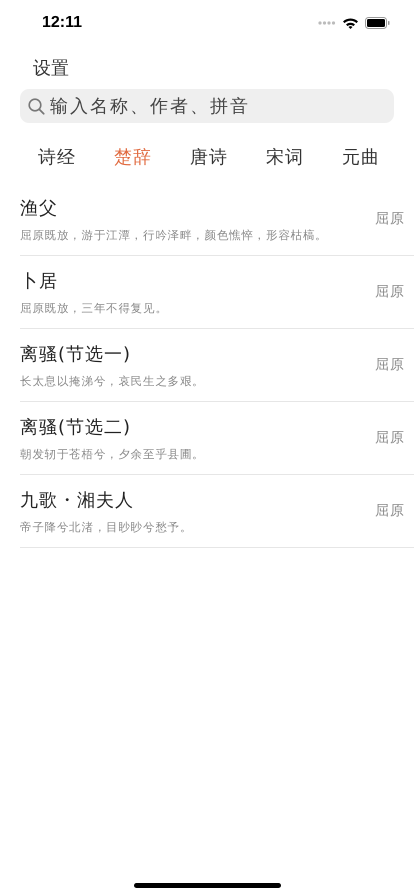 The height and width of the screenshot is (896, 414). I want to click on battery-icon, so click(377, 23).